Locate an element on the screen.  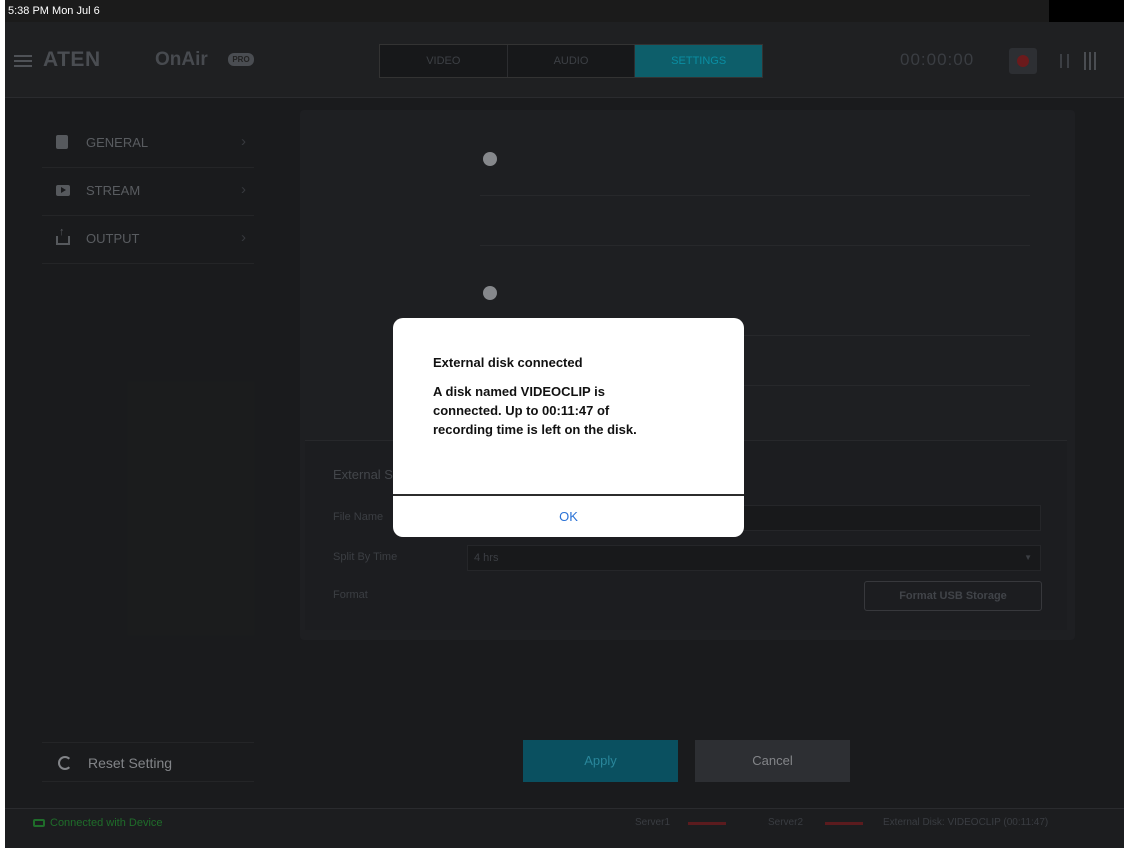
tab-settings: SETTINGS is located at coordinates (699, 61).